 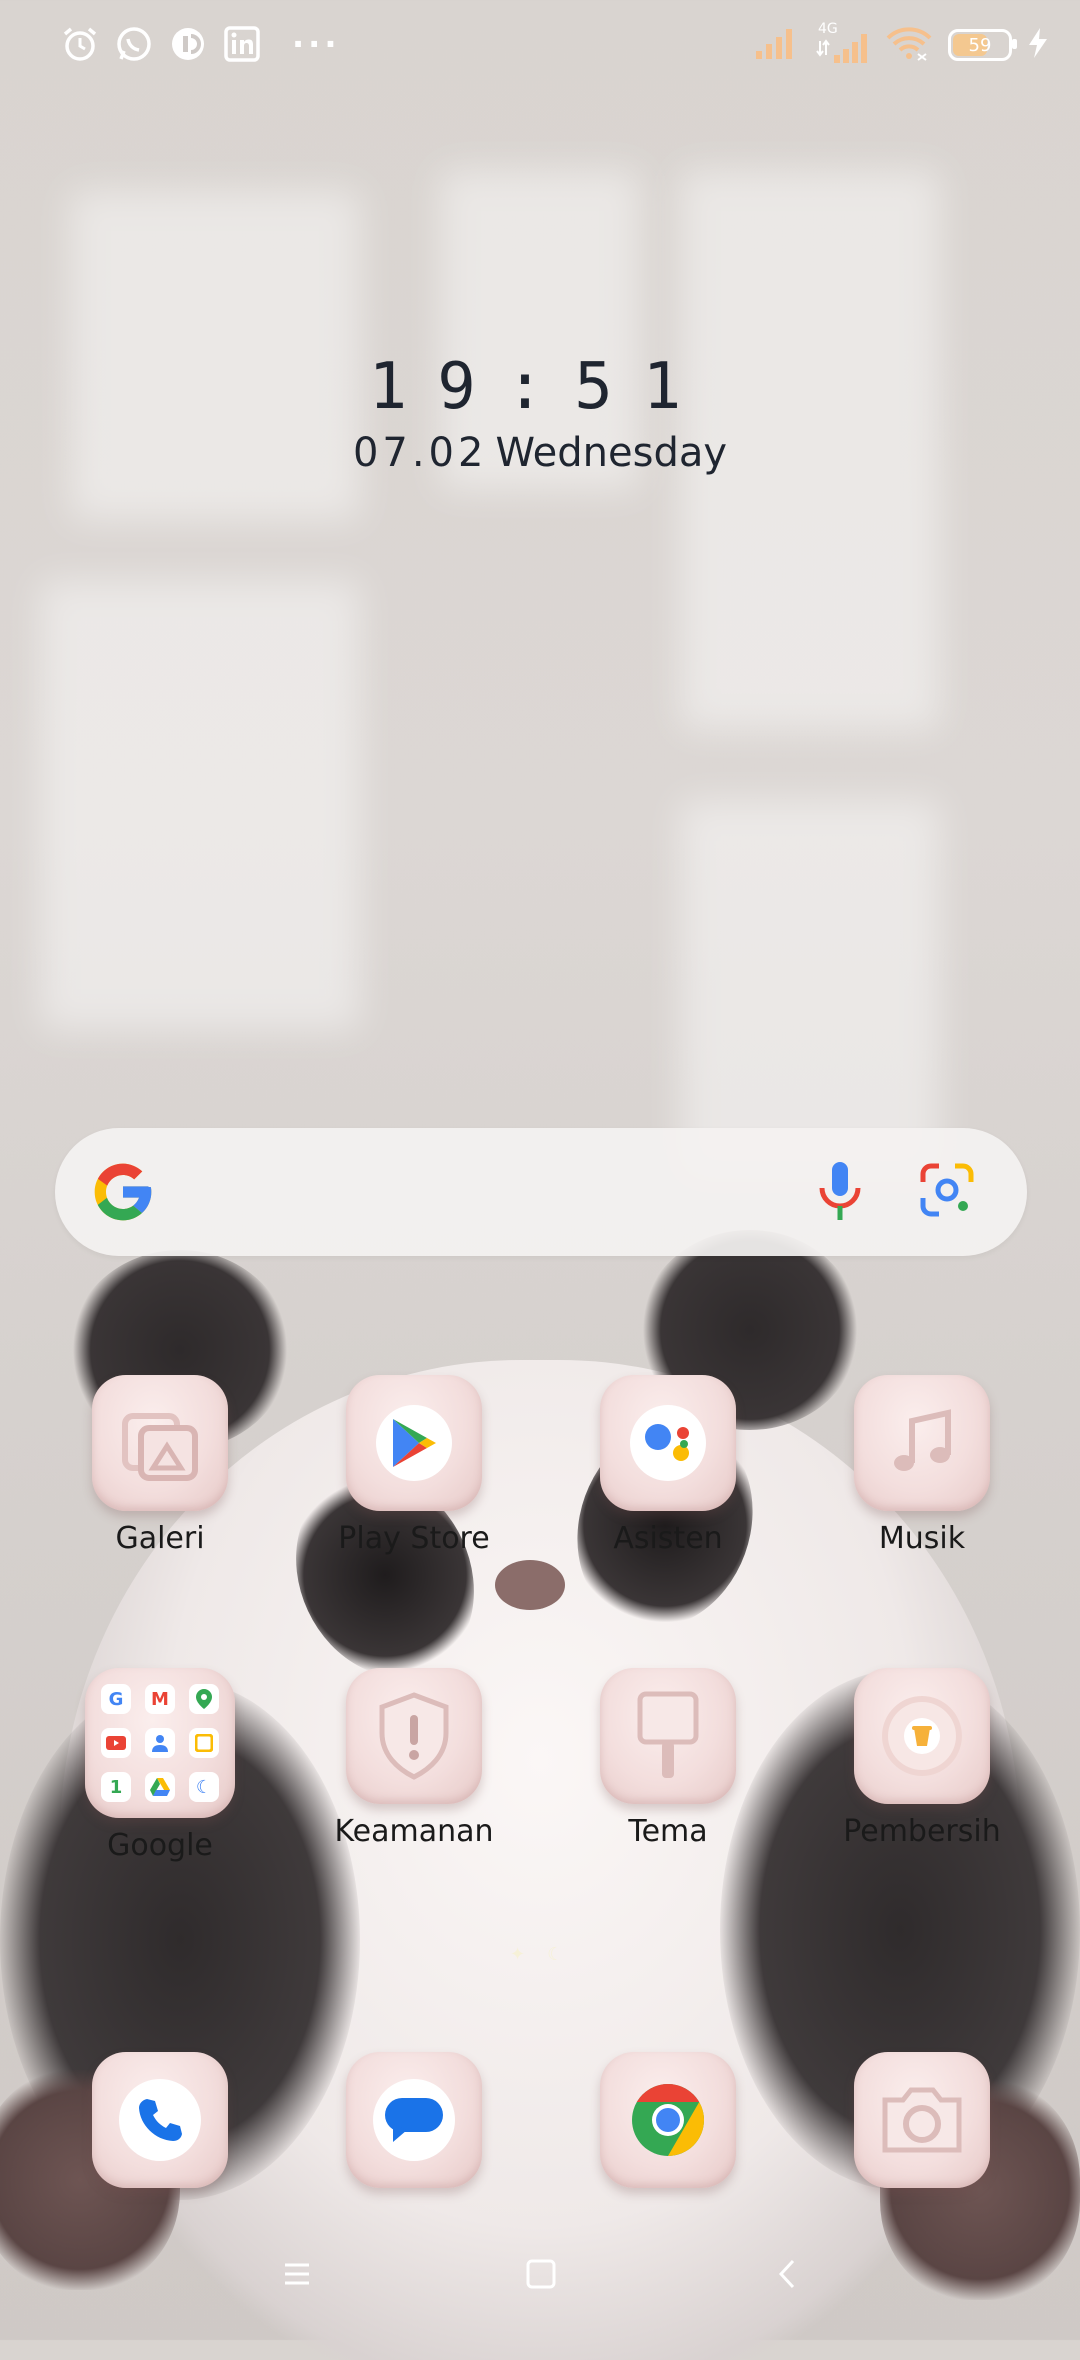 I want to click on google-folder-icon: G M 1 ☾, so click(x=160, y=1743).